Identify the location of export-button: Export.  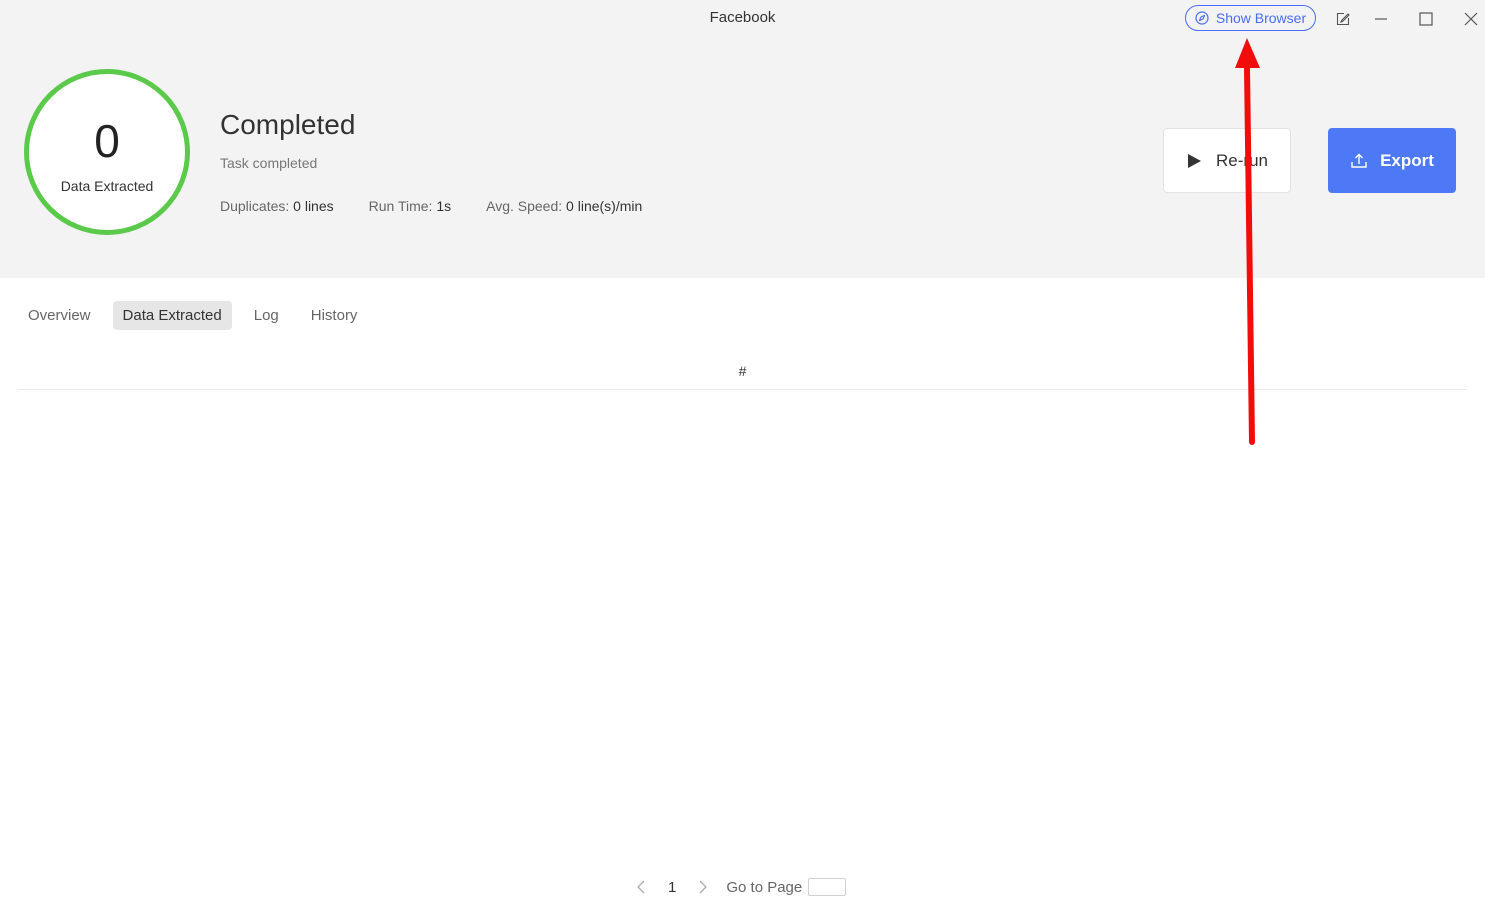
(1392, 160).